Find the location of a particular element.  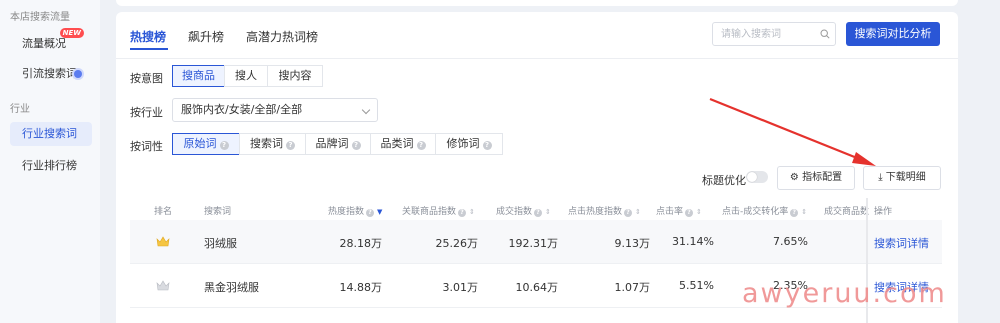

download-icon: ⤓ is located at coordinates (880, 177).